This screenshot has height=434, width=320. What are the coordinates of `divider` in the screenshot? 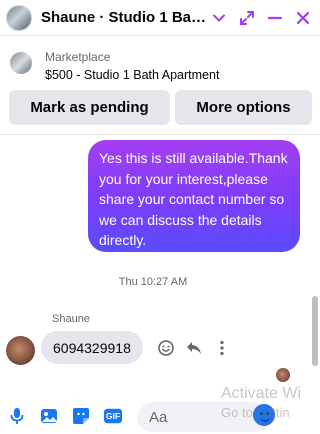 It's located at (159, 134).